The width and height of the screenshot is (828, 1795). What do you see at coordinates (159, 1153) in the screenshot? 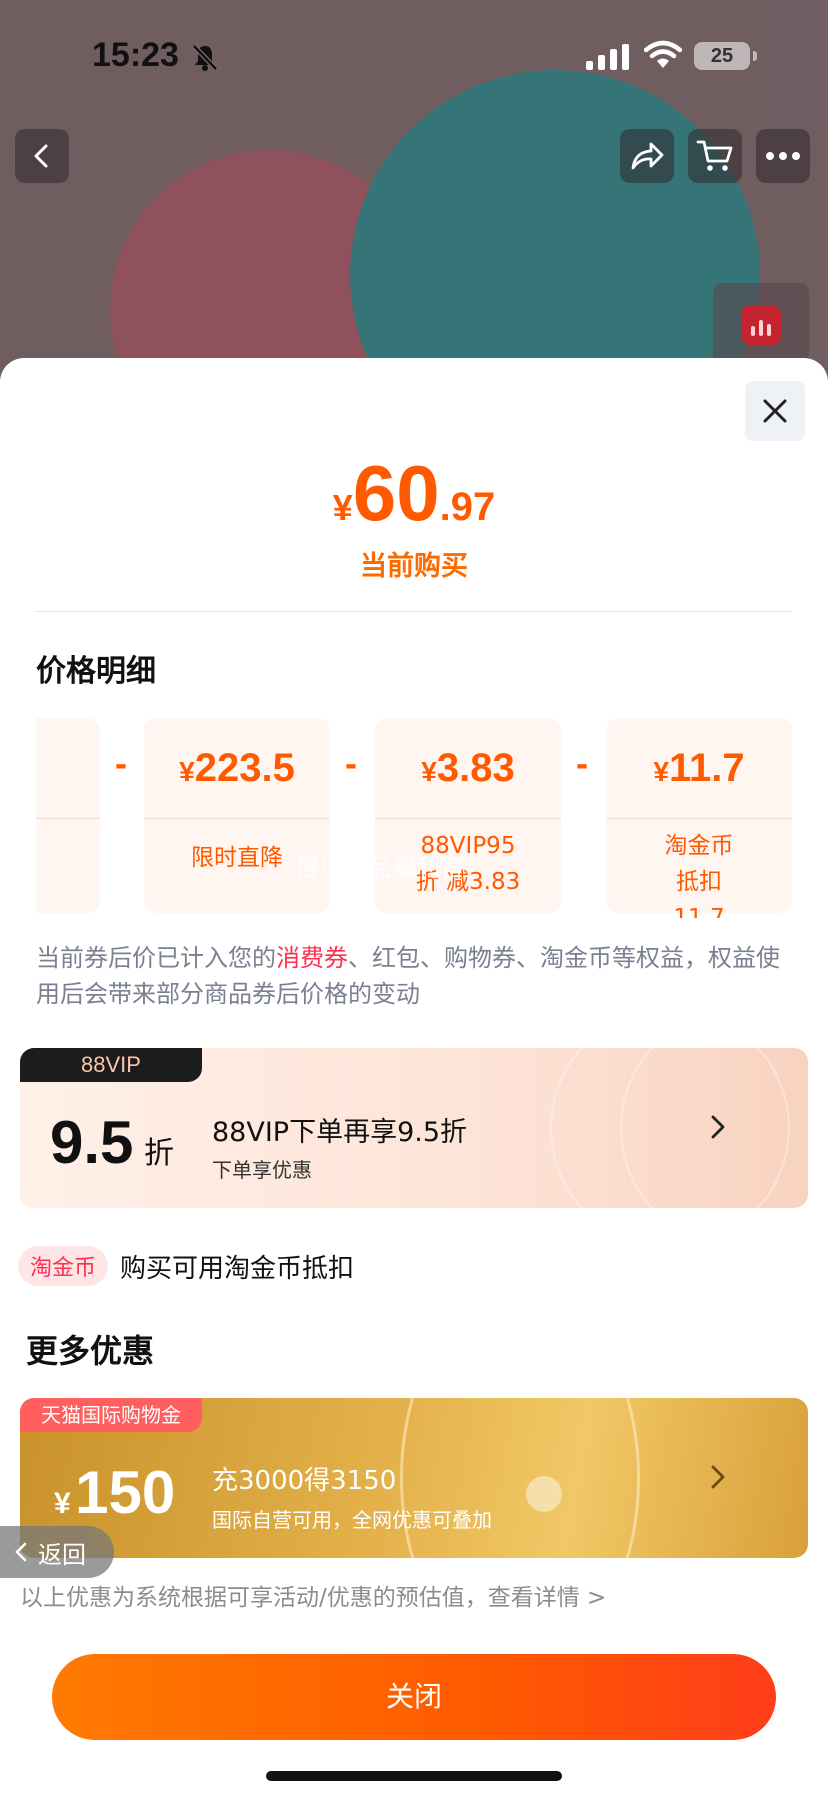
I see `vip-discount-unit: 折` at bounding box center [159, 1153].